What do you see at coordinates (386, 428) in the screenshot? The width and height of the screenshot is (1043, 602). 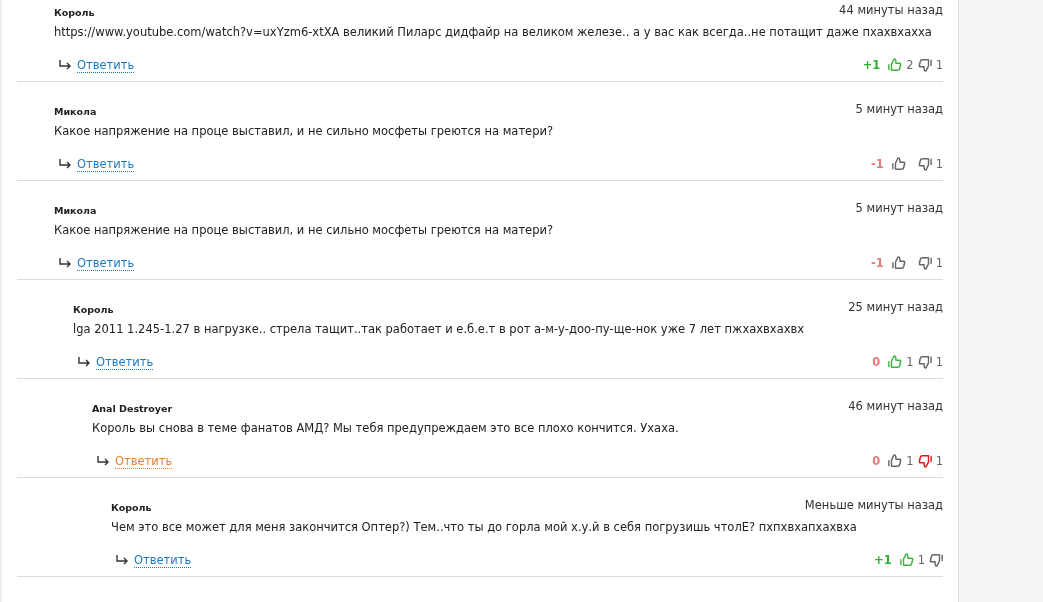 I see `comment-text: Король вы снова в теме фанатов АМД? Мы тебя предупреждаем это все плохо кончится. Ухаха.` at bounding box center [386, 428].